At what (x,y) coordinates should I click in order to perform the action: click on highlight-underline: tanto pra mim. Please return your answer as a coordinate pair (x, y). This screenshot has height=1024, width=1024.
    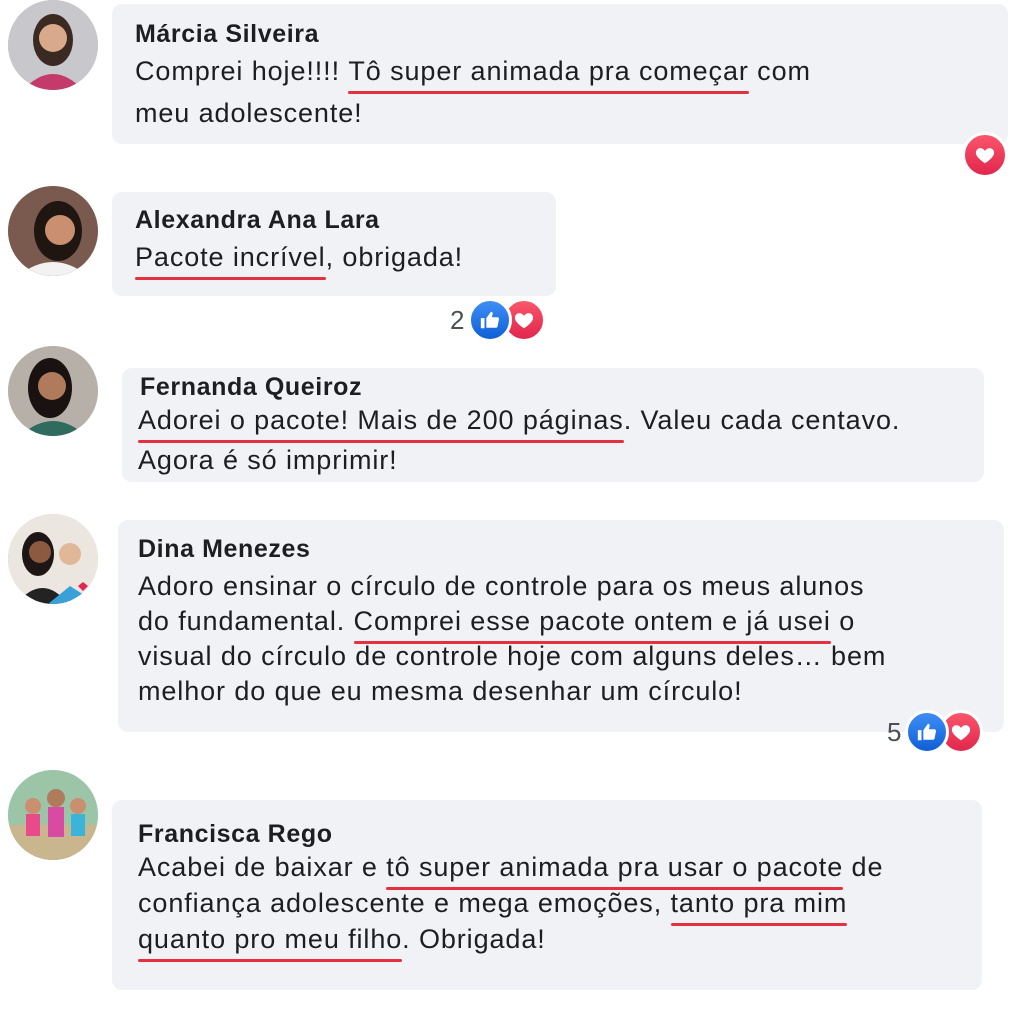
    Looking at the image, I should click on (759, 907).